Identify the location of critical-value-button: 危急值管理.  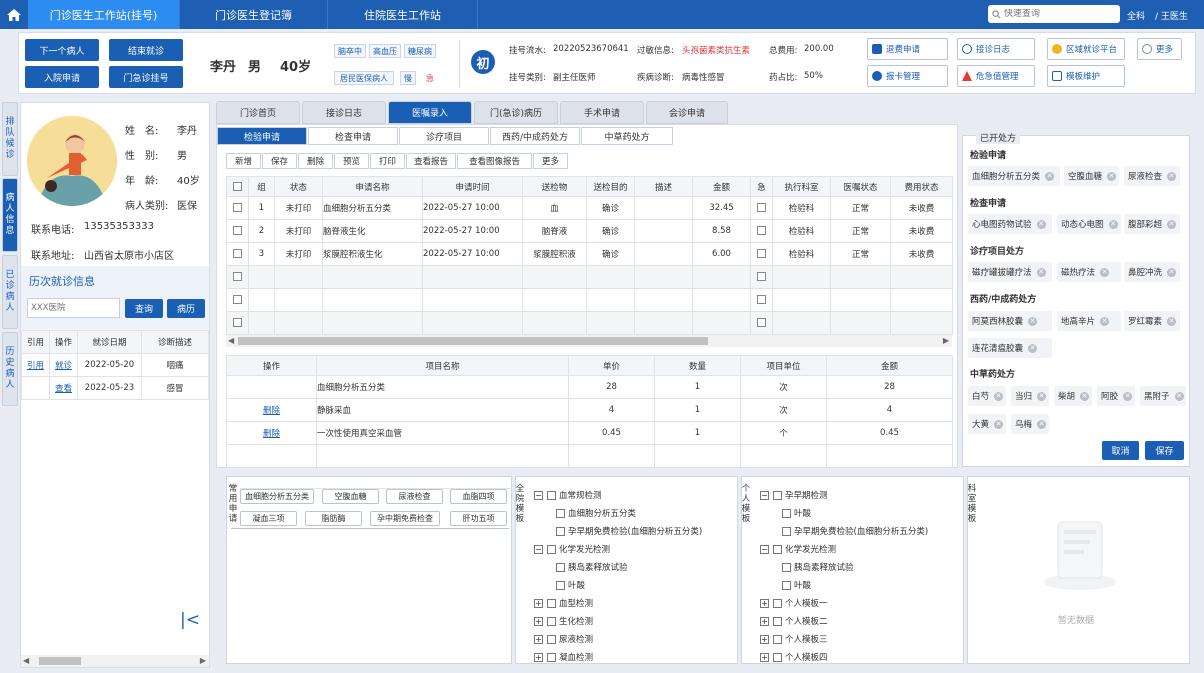
(996, 76).